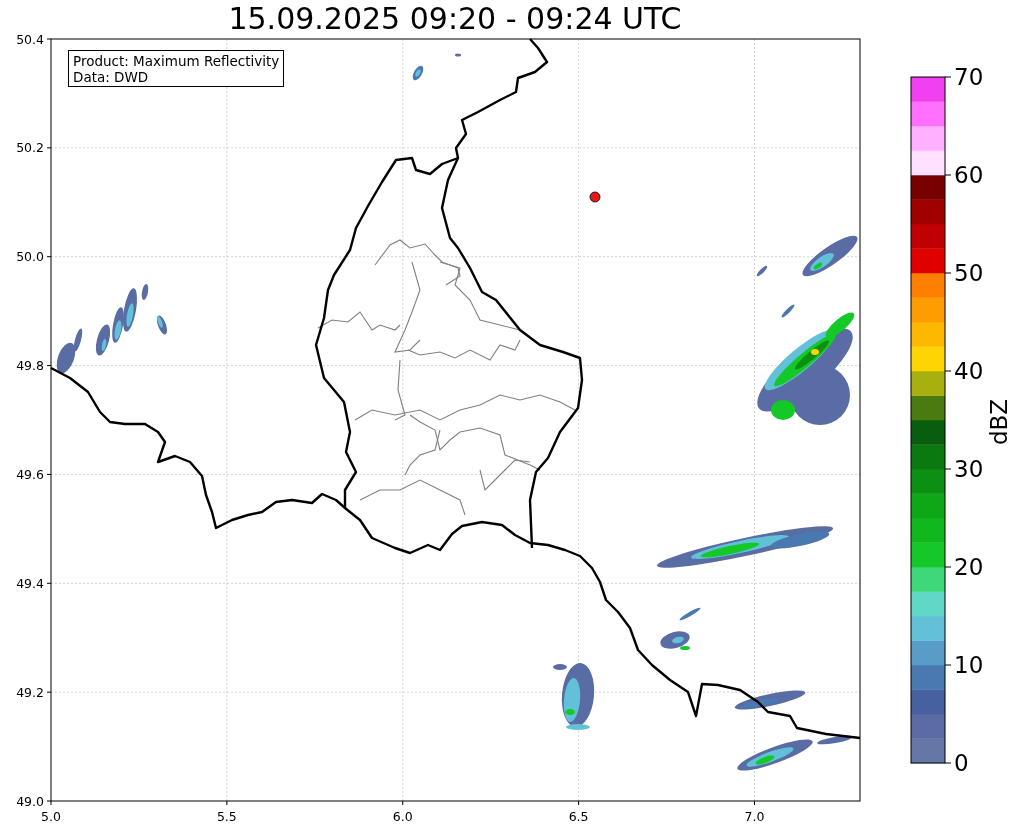 The height and width of the screenshot is (834, 1023). What do you see at coordinates (226, 816) in the screenshot?
I see `axis-tick-label: 5.5` at bounding box center [226, 816].